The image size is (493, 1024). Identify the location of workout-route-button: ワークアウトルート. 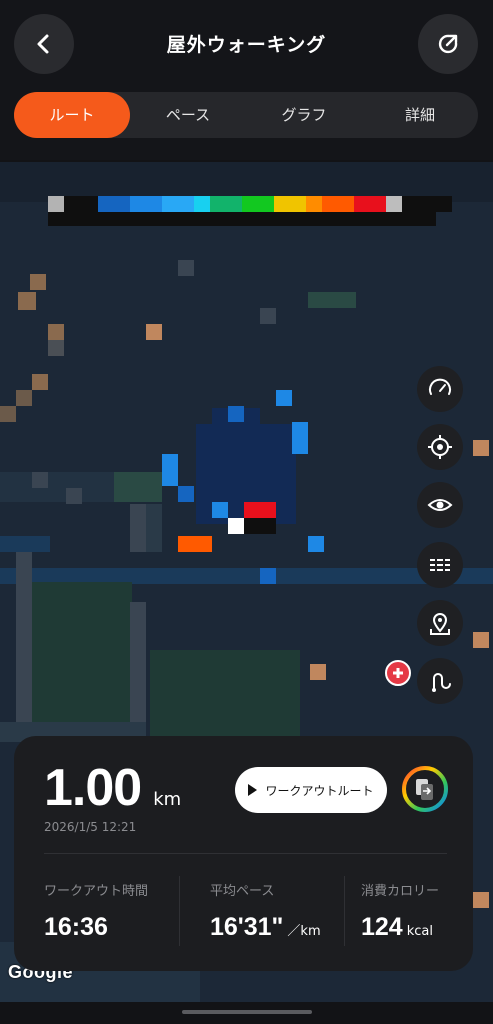
(311, 790).